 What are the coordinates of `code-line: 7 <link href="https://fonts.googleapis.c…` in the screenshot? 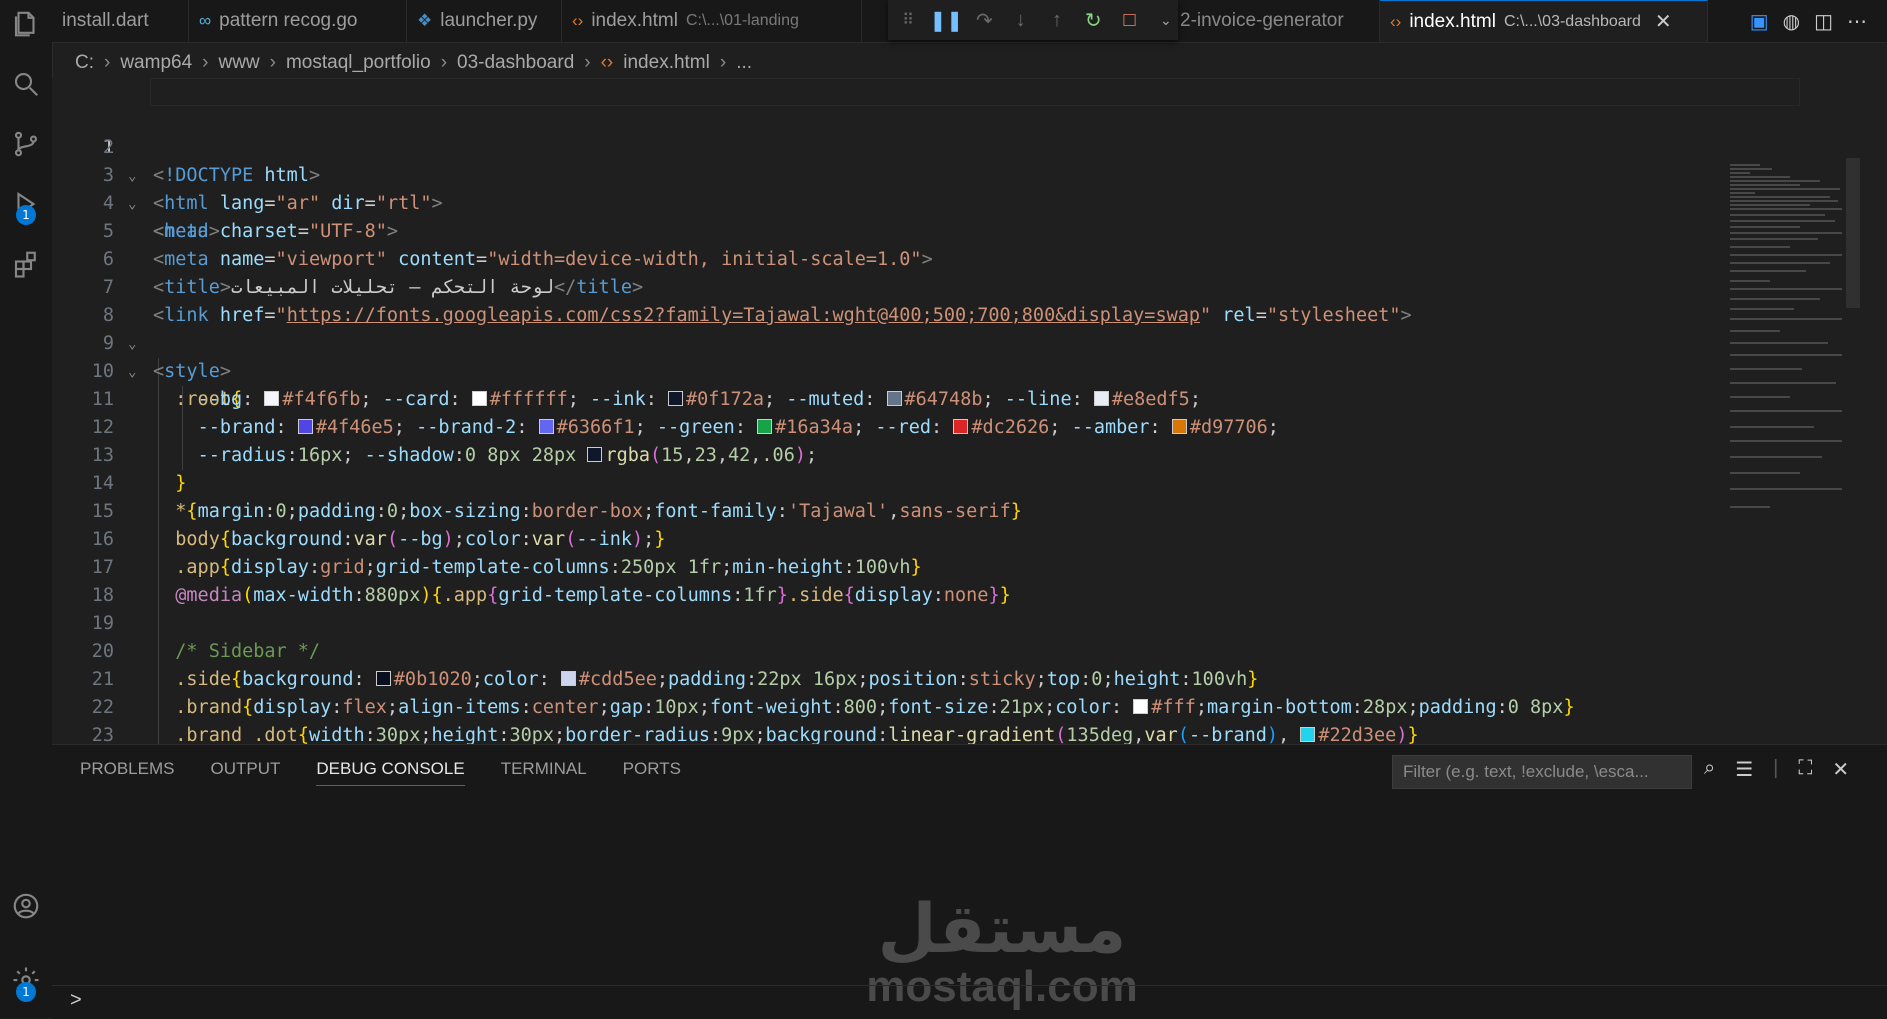 It's located at (957, 286).